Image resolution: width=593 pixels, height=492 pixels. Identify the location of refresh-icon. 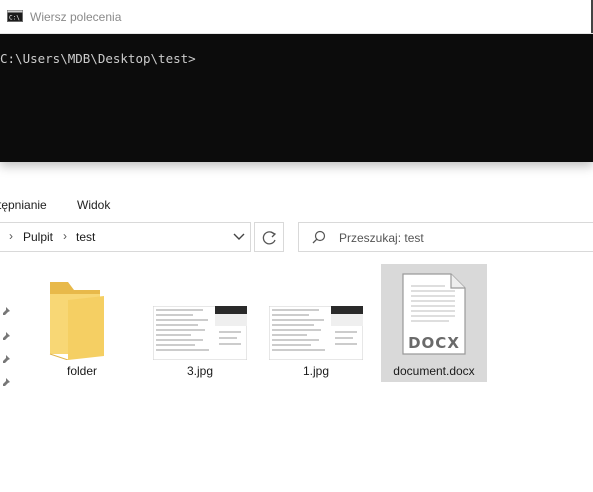
(269, 238).